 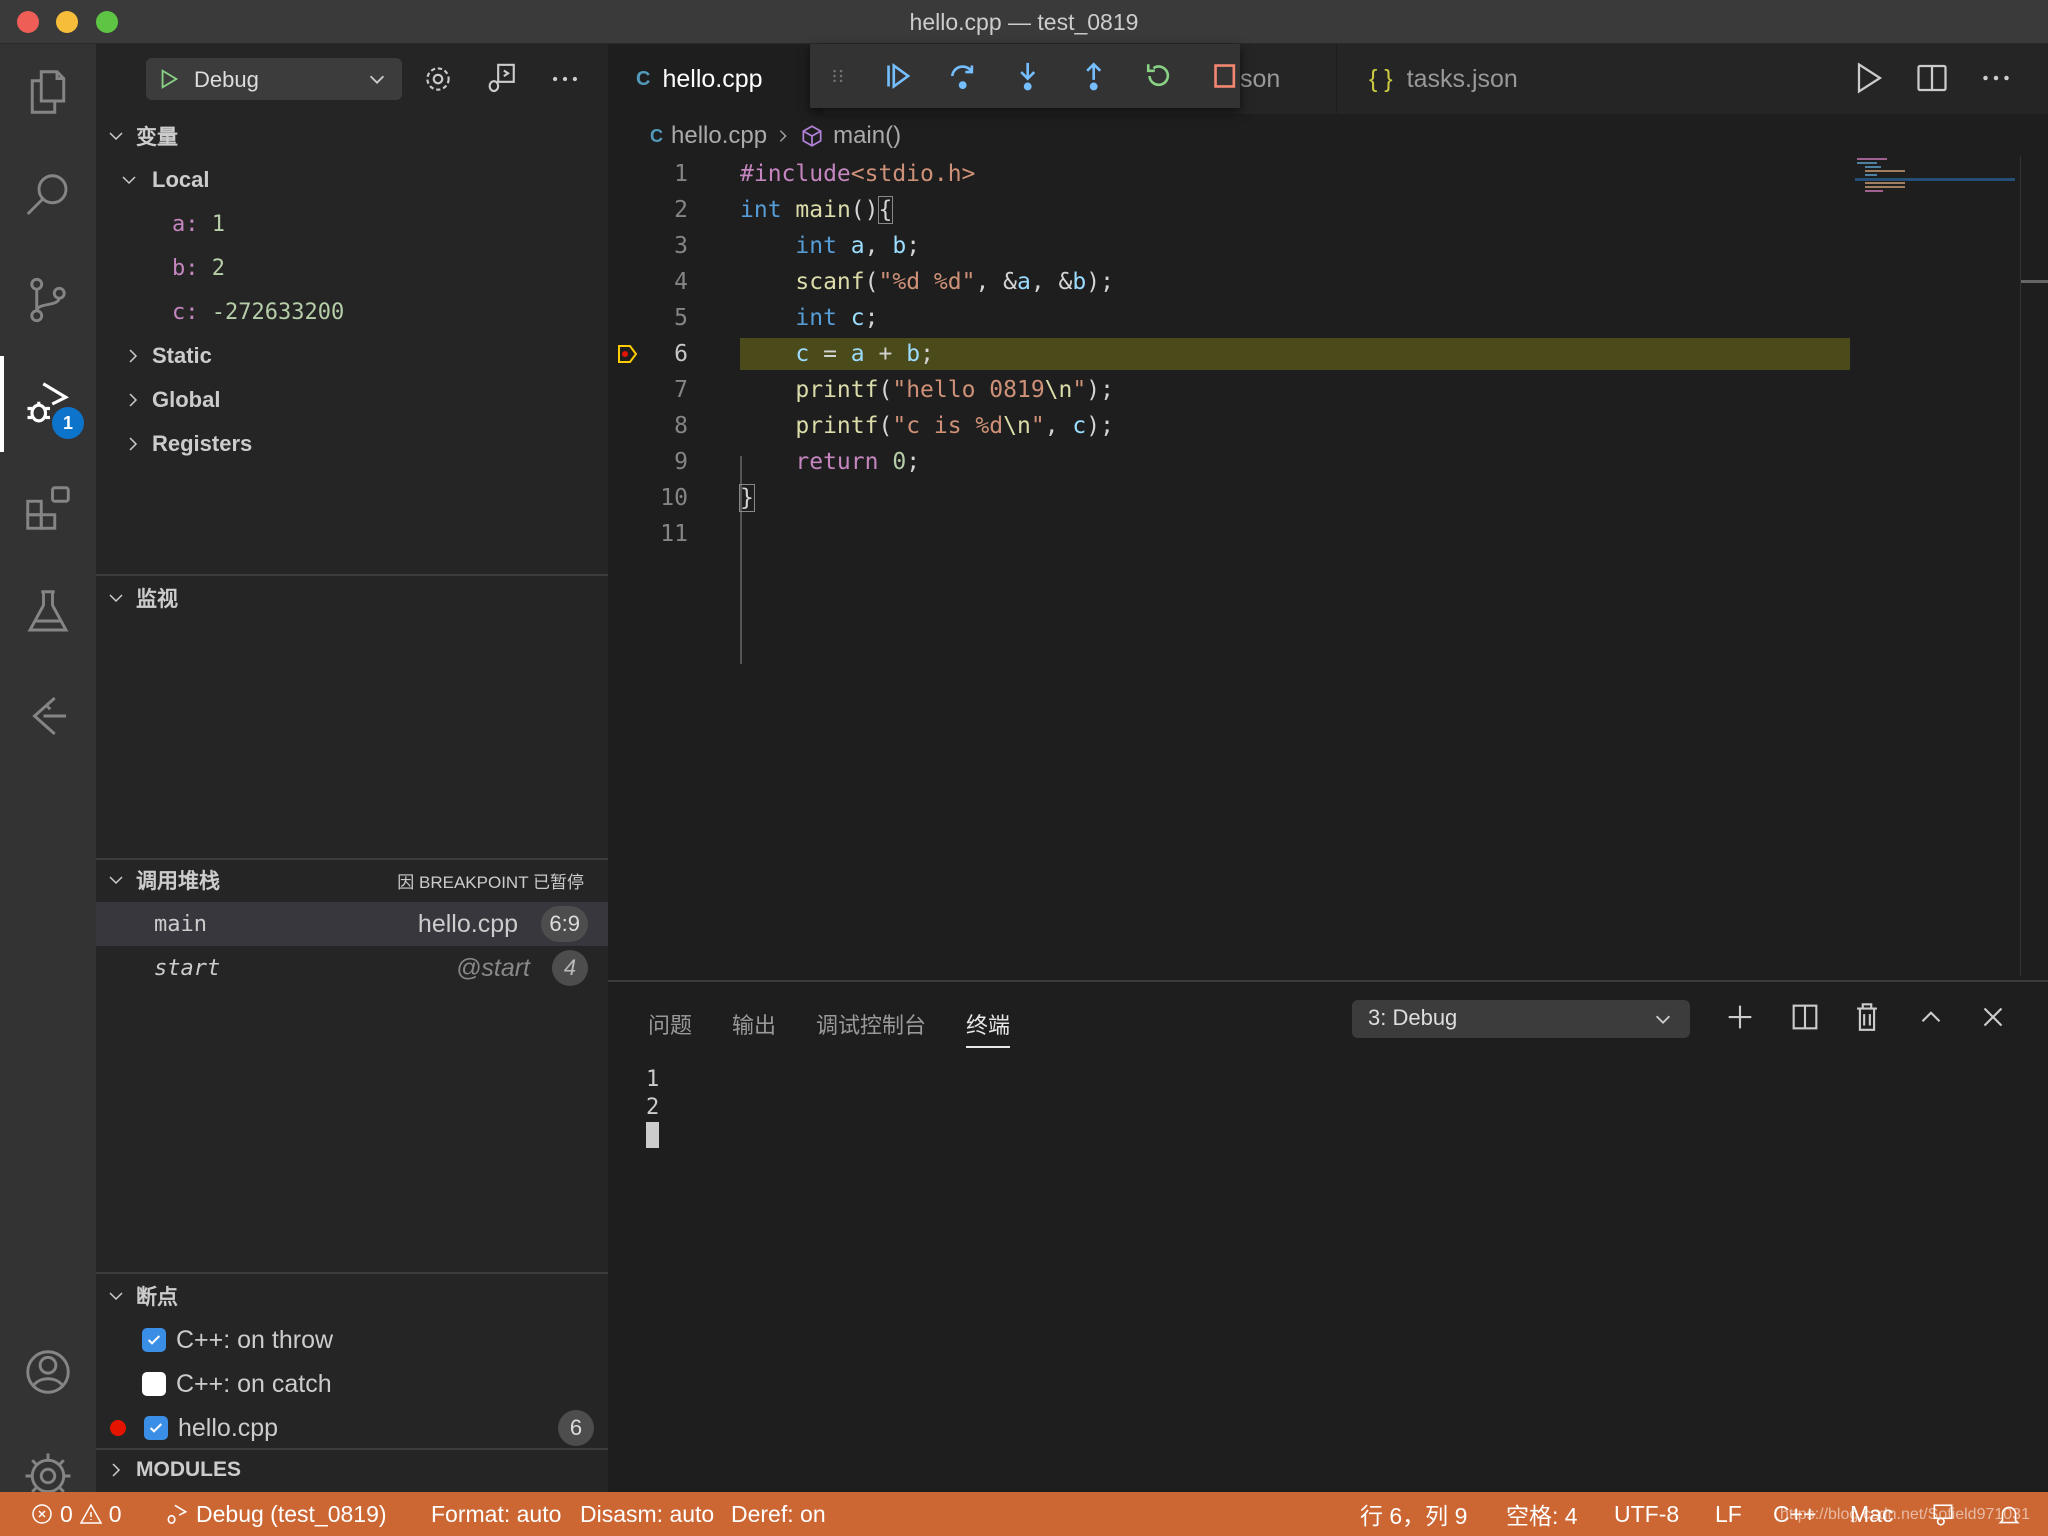 What do you see at coordinates (681, 462) in the screenshot?
I see `line-number: 9` at bounding box center [681, 462].